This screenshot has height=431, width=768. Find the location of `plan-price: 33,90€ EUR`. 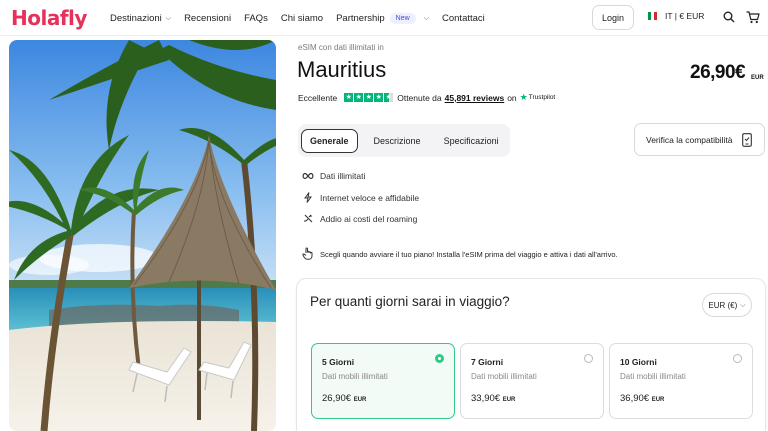

plan-price: 33,90€ EUR is located at coordinates (493, 398).